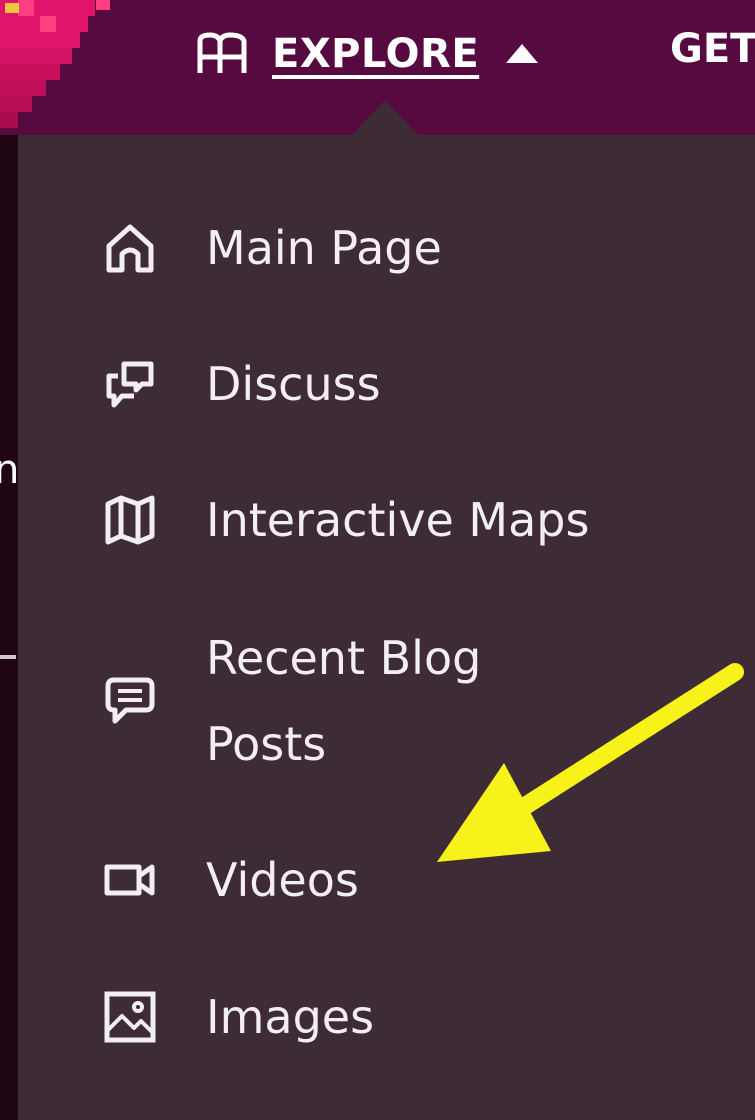 The image size is (755, 1120). I want to click on menu-item-discuss: Discuss, so click(242, 384).